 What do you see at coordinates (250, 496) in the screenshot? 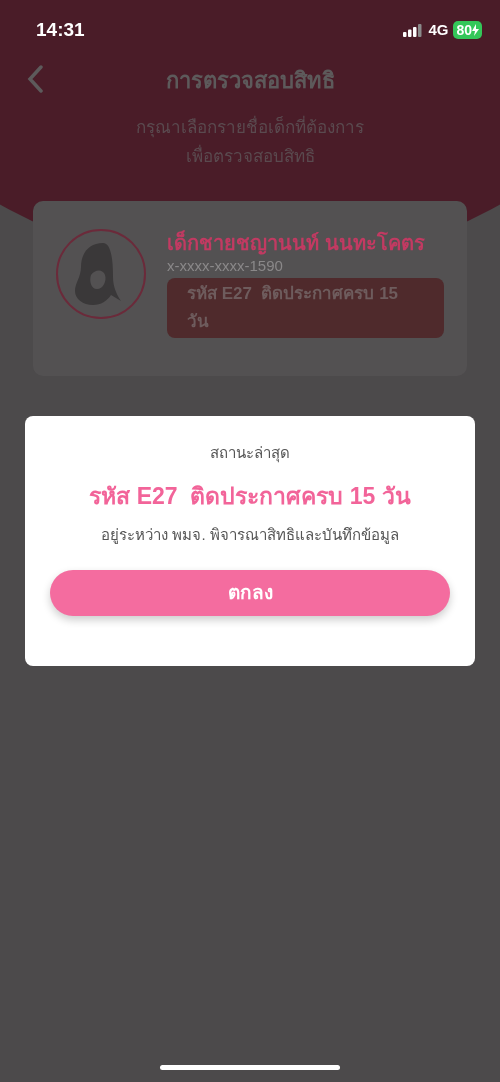
I see `dialog-status: รหัส E27 ติดประกาศครบ 15 วัน` at bounding box center [250, 496].